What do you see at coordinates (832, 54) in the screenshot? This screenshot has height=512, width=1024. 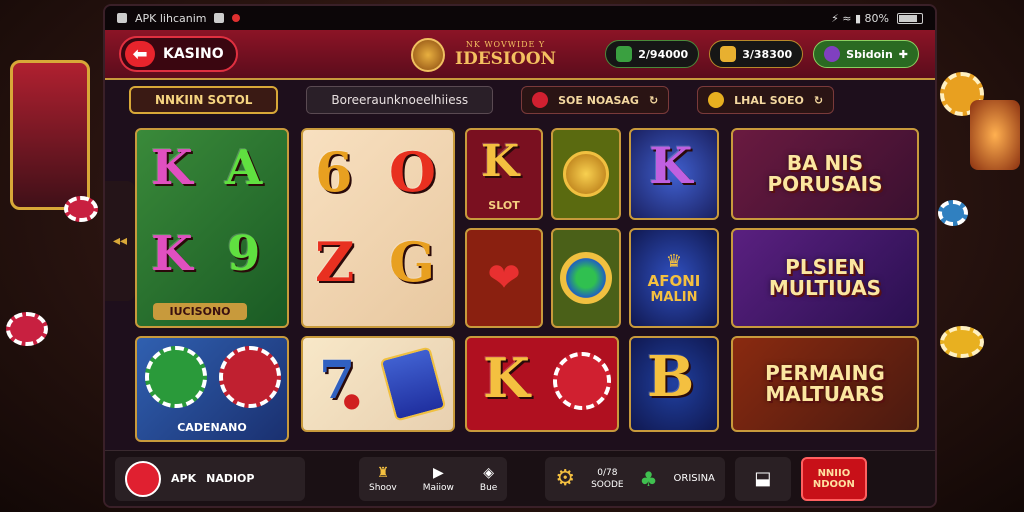 I see `gem-icon` at bounding box center [832, 54].